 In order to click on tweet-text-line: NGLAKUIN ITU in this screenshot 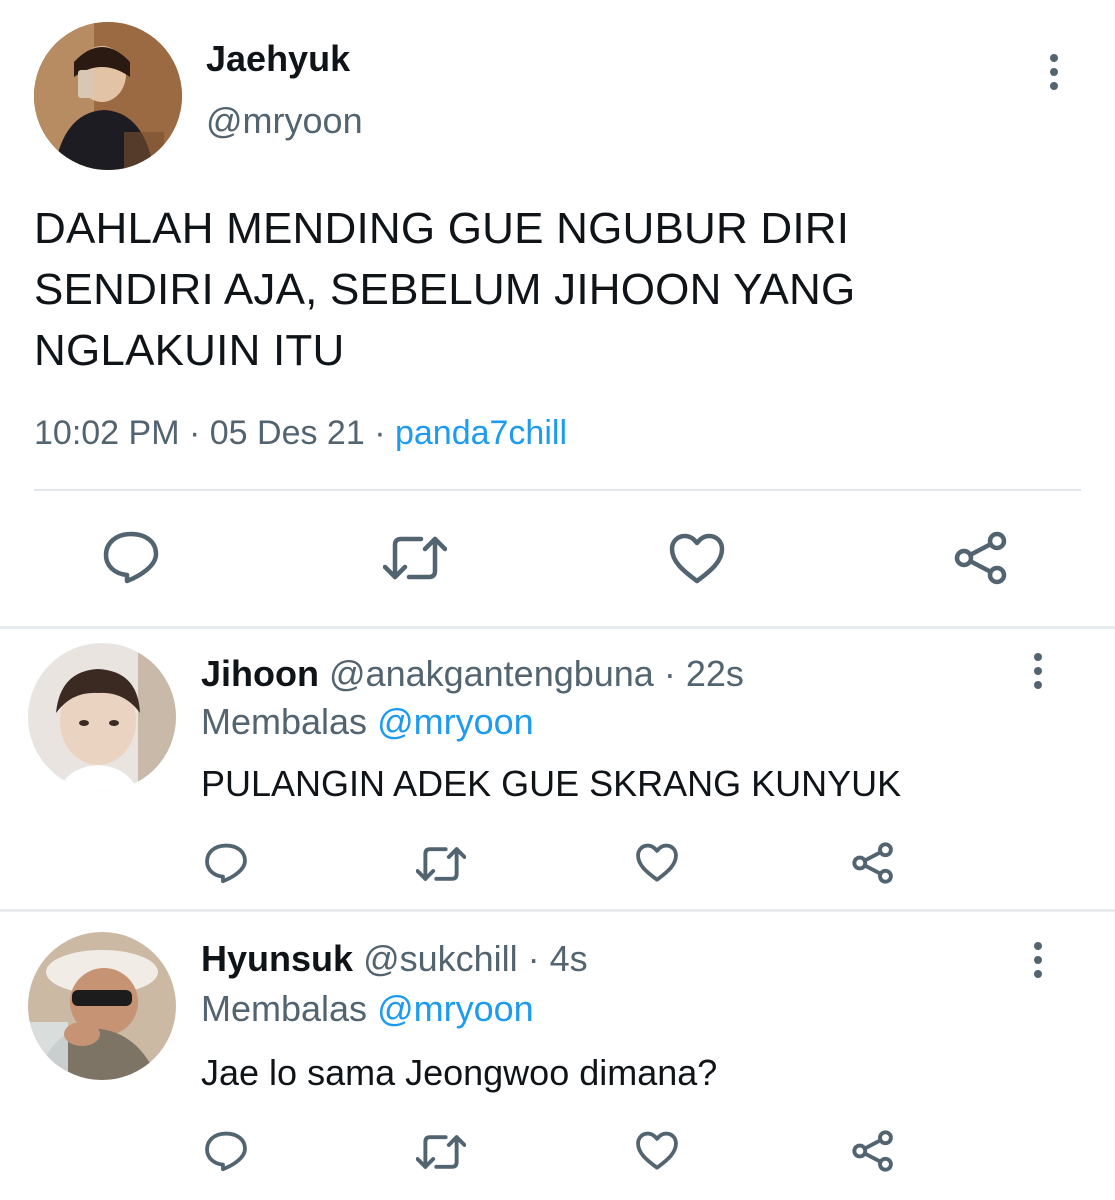, I will do `click(189, 350)`.